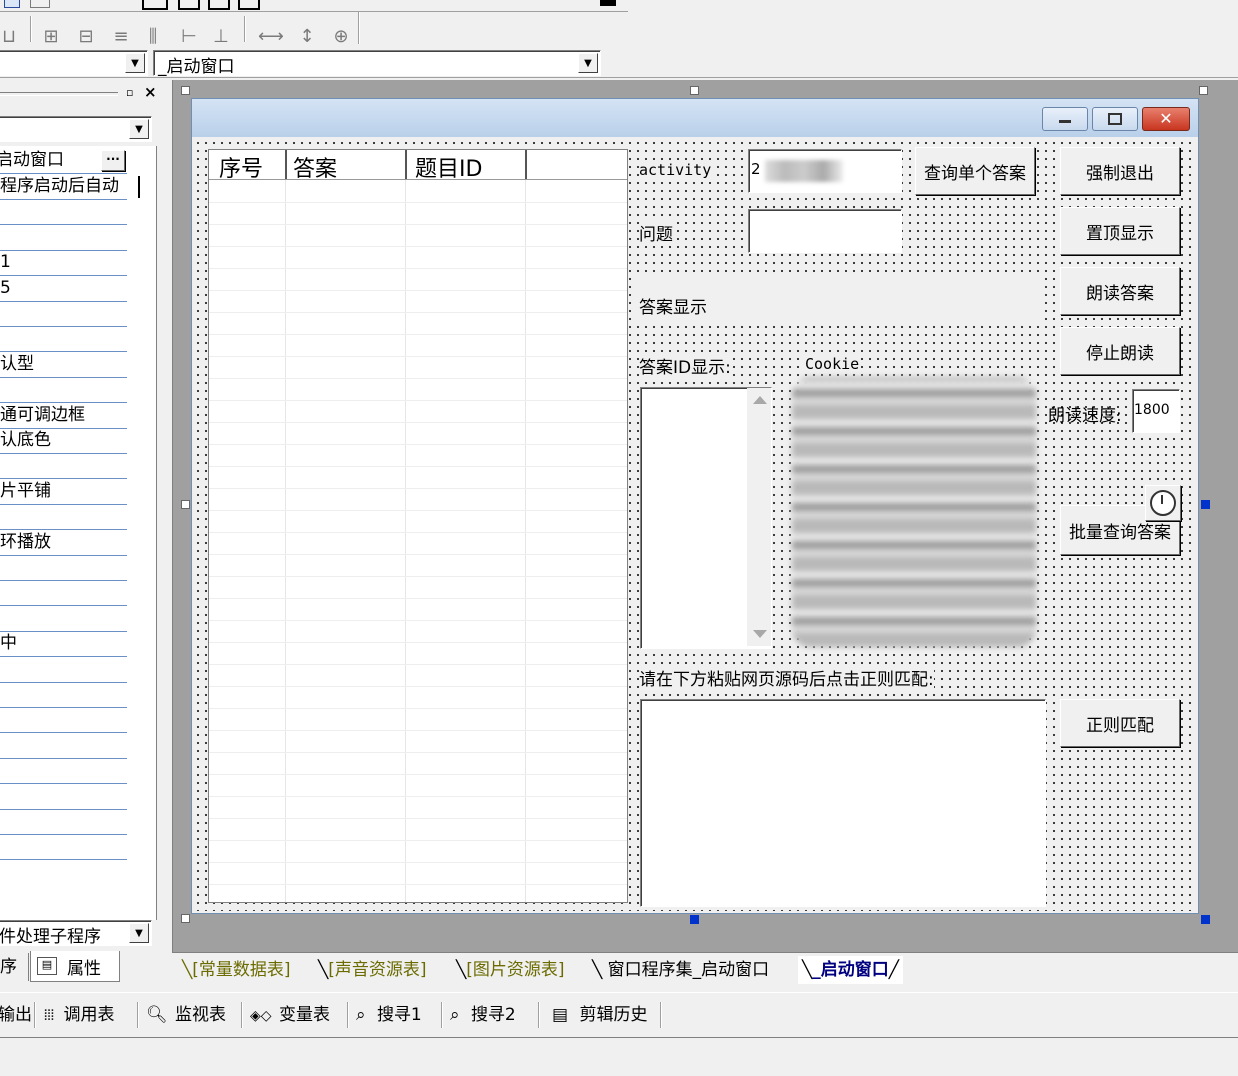  I want to click on center-horizontal-icon: ⊞, so click(51, 37).